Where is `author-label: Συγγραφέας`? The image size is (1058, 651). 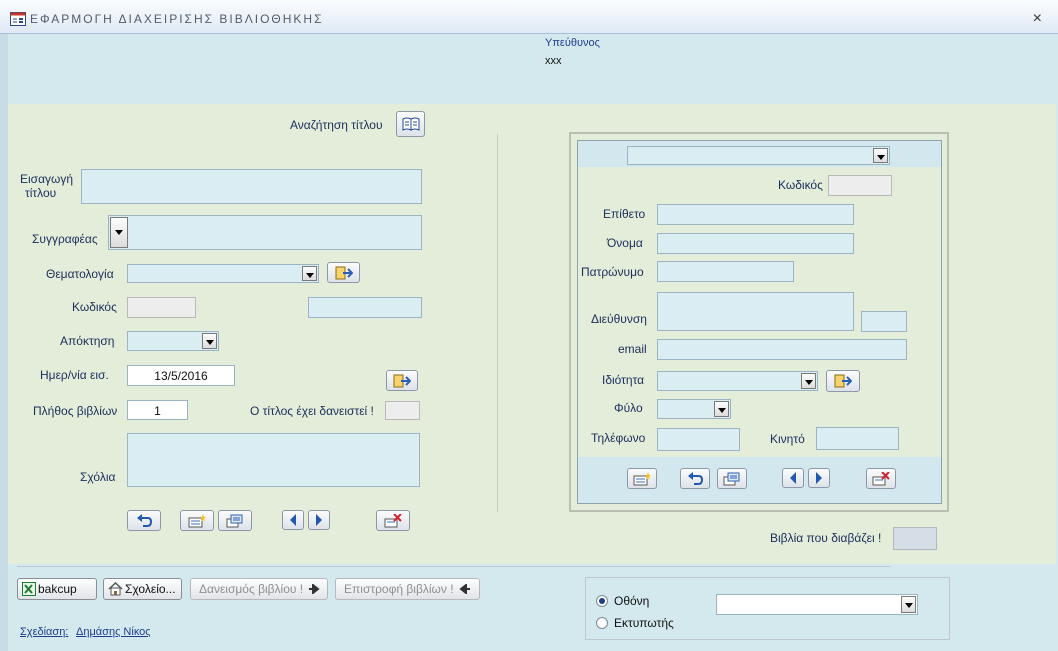 author-label: Συγγραφέας is located at coordinates (65, 239).